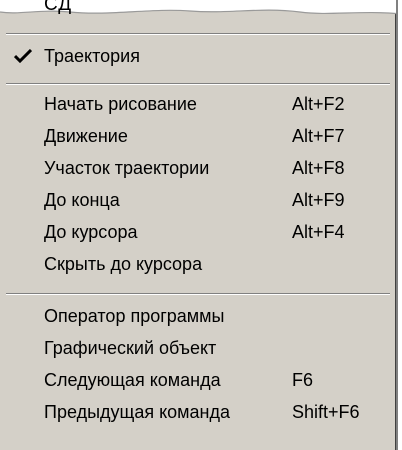 This screenshot has width=402, height=450. I want to click on menu-item-shortcut: Alt+F2, so click(318, 104).